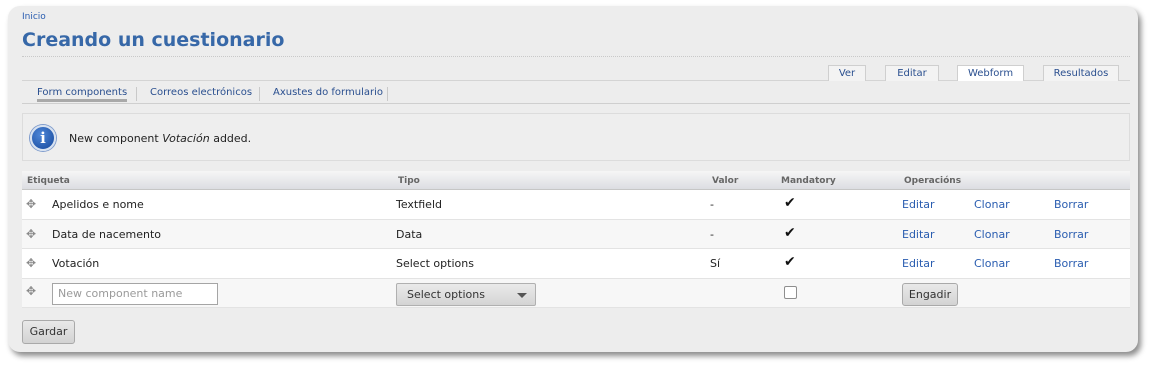 The image size is (1160, 375). Describe the element at coordinates (48, 181) in the screenshot. I see `column-header-label: Etiqueta` at that location.